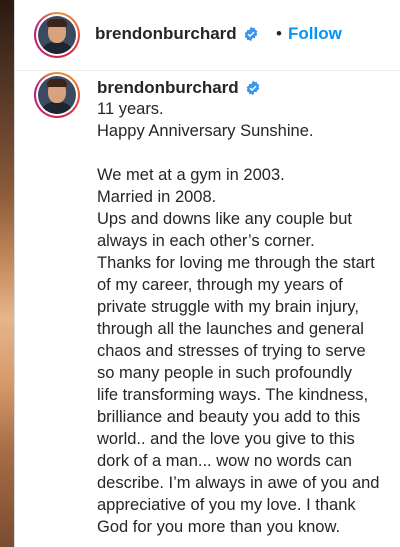 The width and height of the screenshot is (400, 547). What do you see at coordinates (231, 351) in the screenshot?
I see `caption-line: chaos and stresses of trying to serve` at bounding box center [231, 351].